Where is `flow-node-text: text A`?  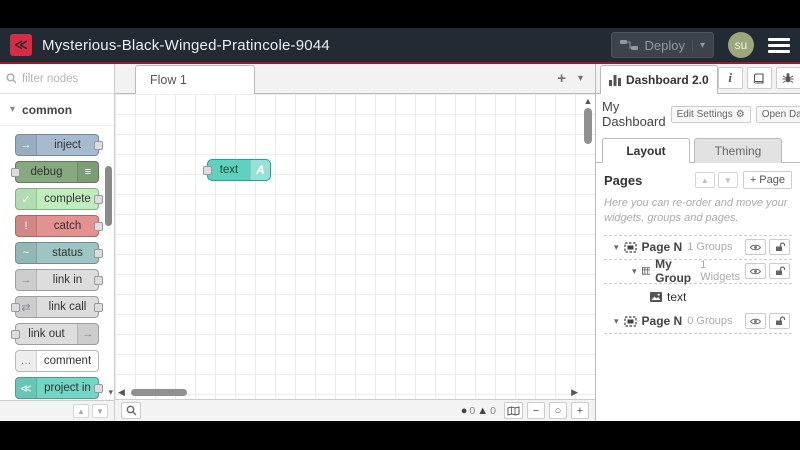 flow-node-text: text A is located at coordinates (237, 170).